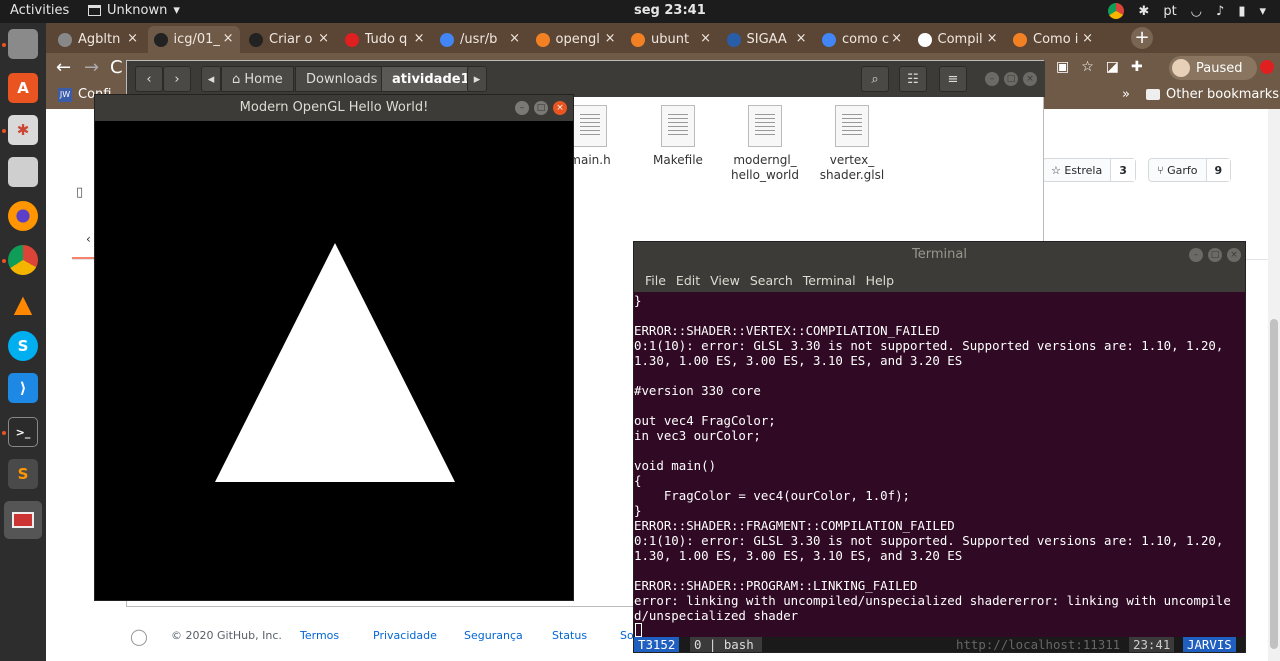 The image size is (1280, 661). I want to click on translate-icon: ▣, so click(1062, 67).